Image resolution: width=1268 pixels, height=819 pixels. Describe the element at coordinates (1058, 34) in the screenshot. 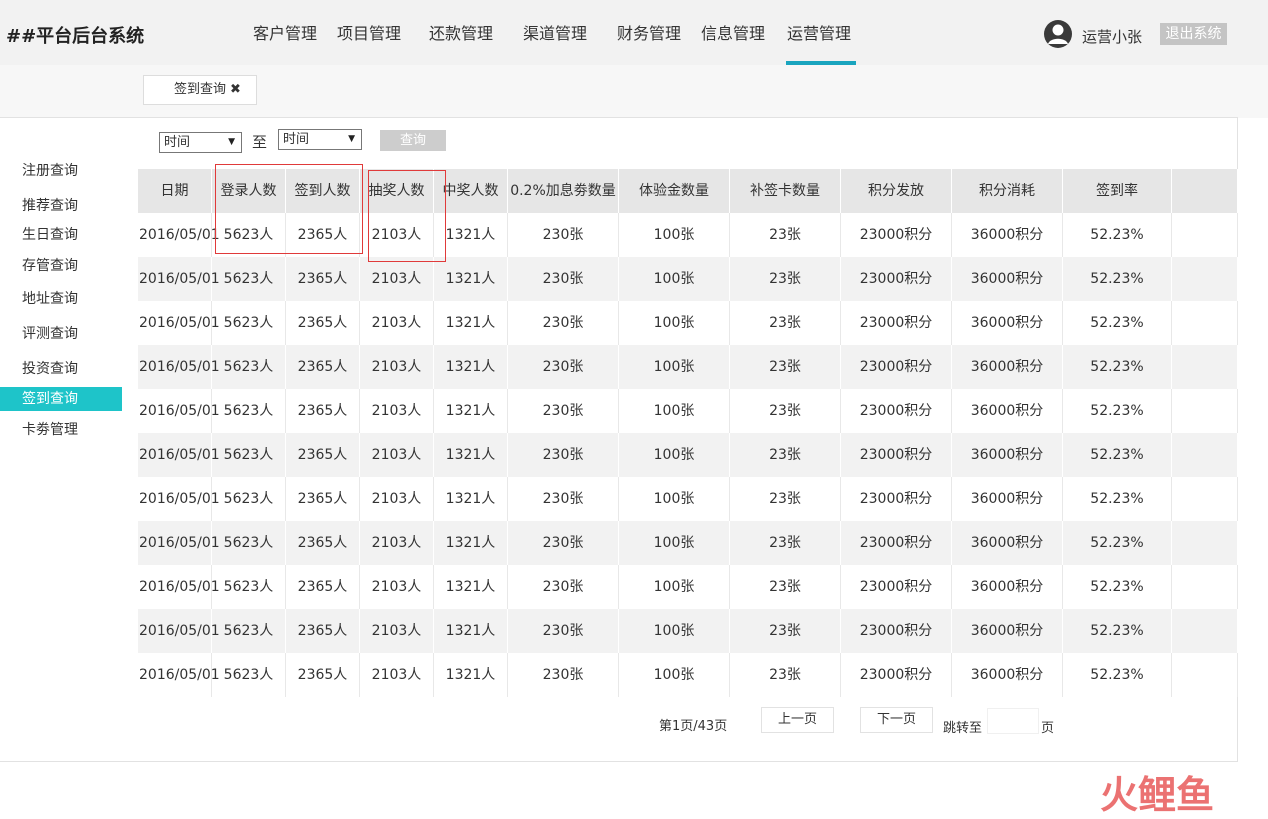

I see `user-avatar-icon` at that location.